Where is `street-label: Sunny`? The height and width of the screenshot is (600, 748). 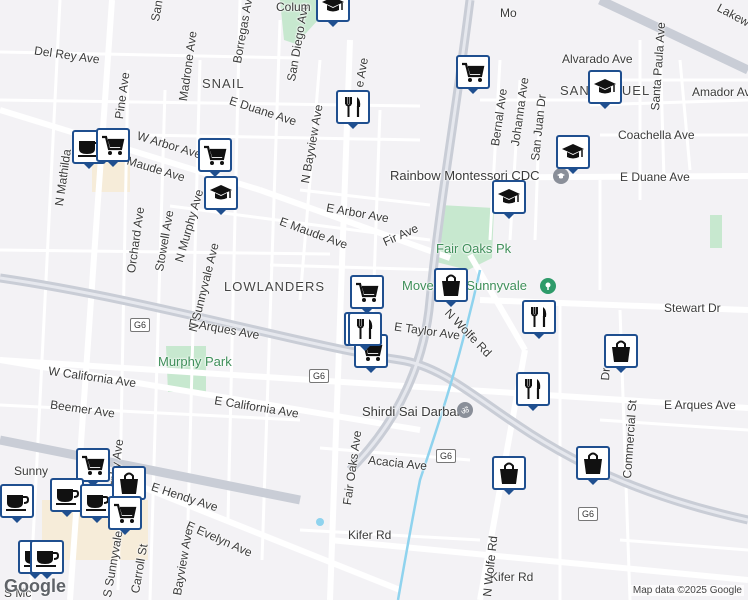
street-label: Sunny is located at coordinates (31, 471).